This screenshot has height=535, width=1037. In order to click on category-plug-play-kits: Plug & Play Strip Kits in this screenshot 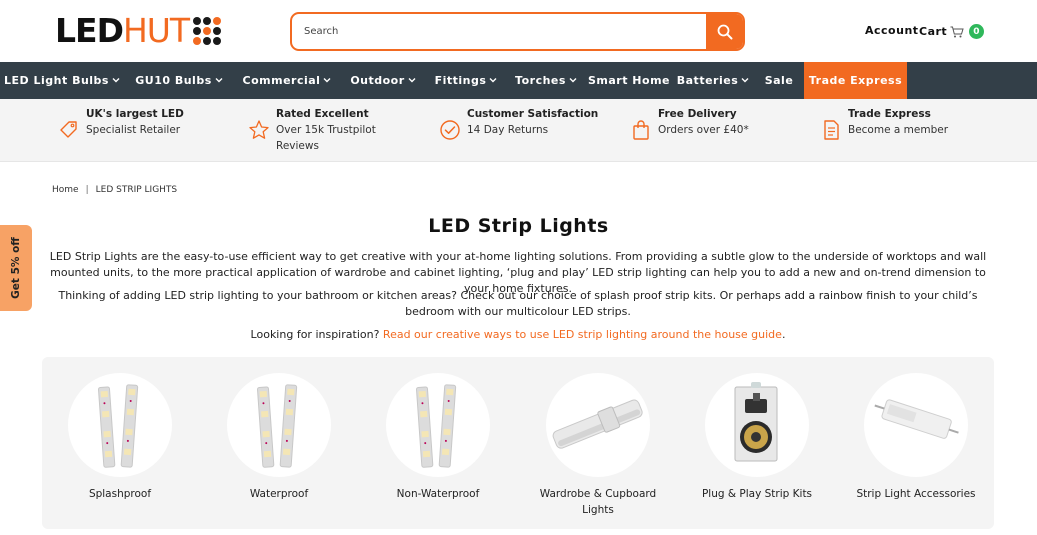, I will do `click(757, 437)`.